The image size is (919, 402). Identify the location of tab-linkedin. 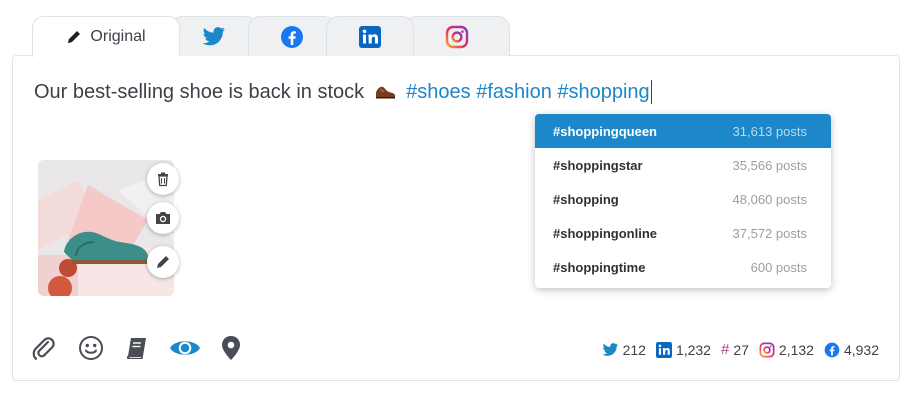
(370, 36).